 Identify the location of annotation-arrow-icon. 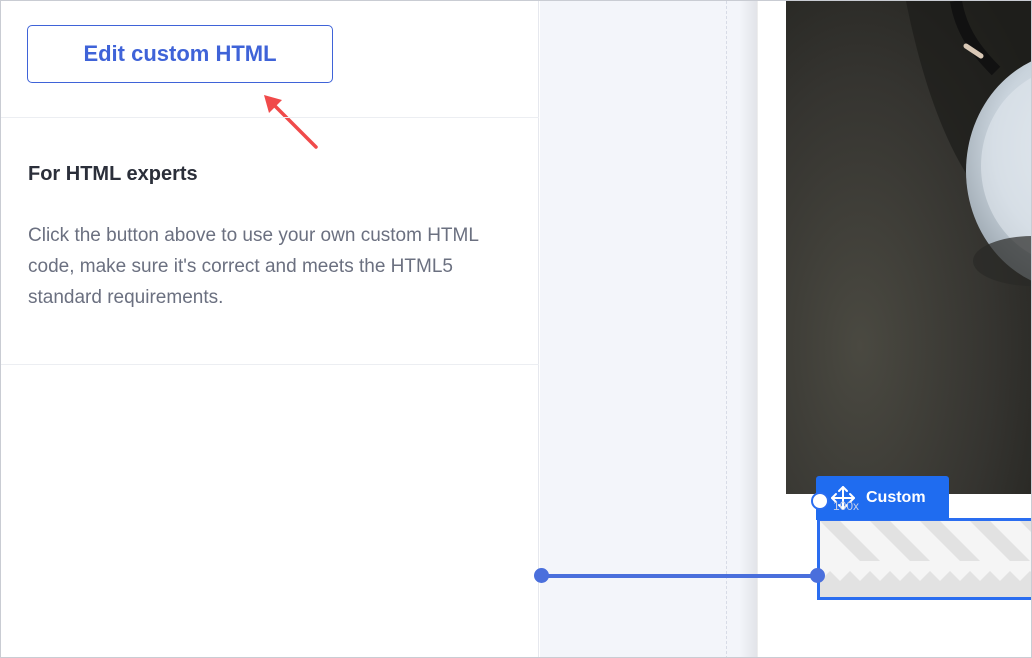
(291, 122).